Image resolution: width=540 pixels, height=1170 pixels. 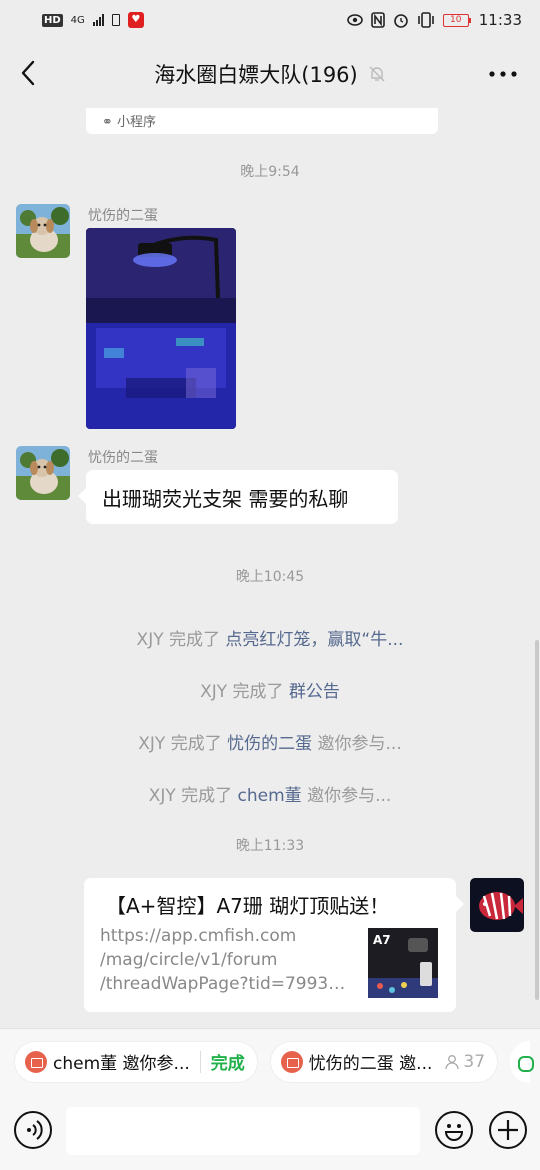 What do you see at coordinates (270, 172) in the screenshot?
I see `timestamp: 晚上9:54` at bounding box center [270, 172].